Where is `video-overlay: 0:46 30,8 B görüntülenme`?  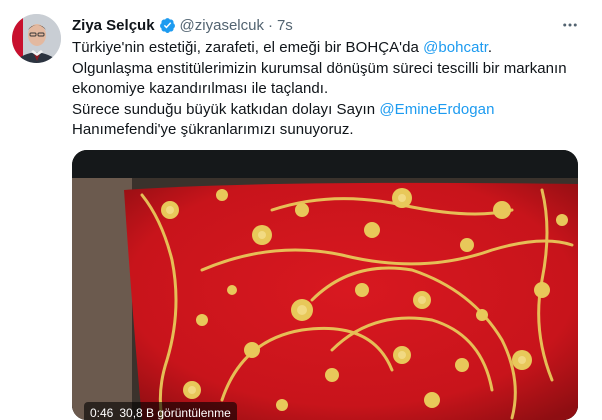 video-overlay: 0:46 30,8 B görüntülenme is located at coordinates (160, 411).